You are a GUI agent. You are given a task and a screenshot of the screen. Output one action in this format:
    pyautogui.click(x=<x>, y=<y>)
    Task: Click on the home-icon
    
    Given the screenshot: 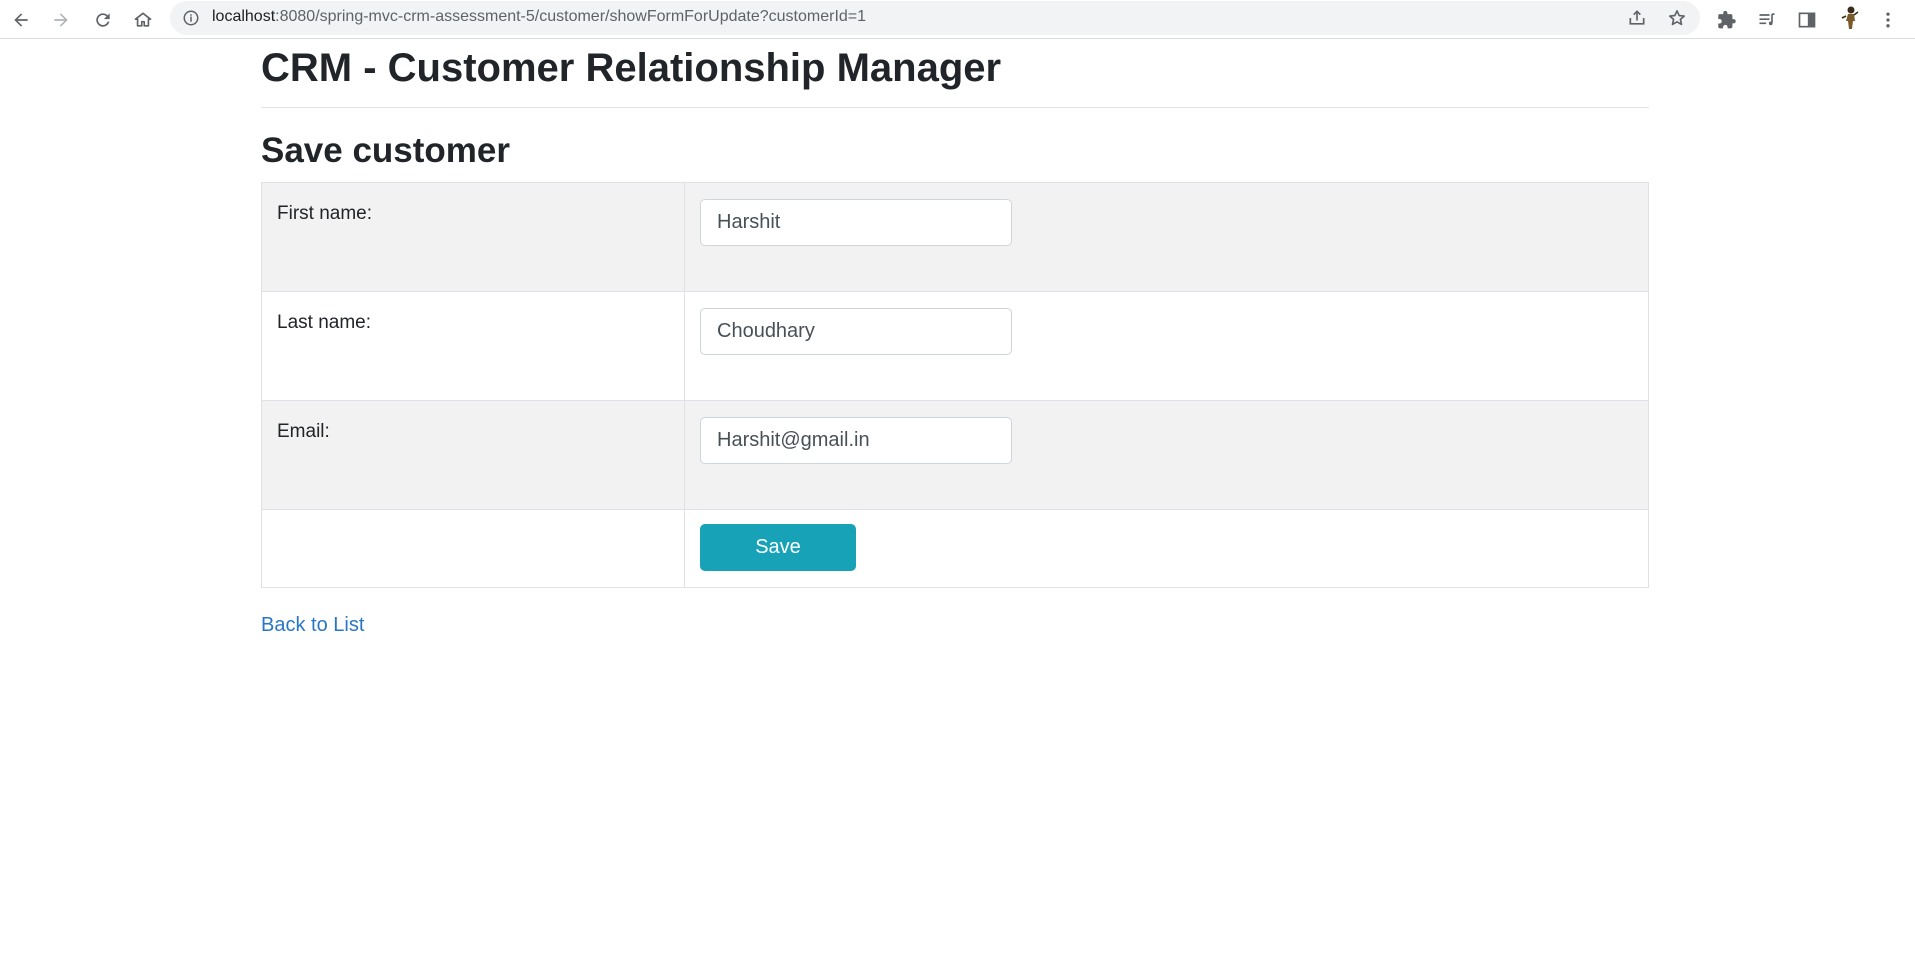 What is the action you would take?
    pyautogui.click(x=143, y=20)
    